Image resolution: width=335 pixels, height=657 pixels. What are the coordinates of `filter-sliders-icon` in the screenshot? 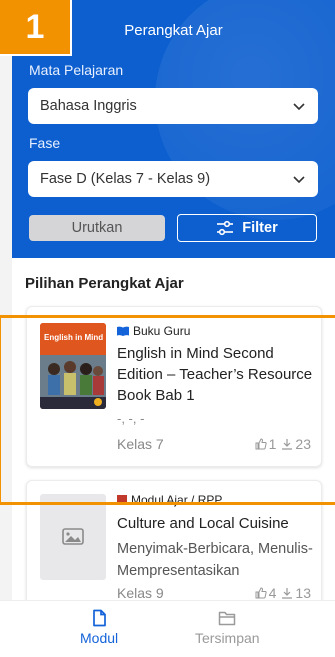 It's located at (225, 228).